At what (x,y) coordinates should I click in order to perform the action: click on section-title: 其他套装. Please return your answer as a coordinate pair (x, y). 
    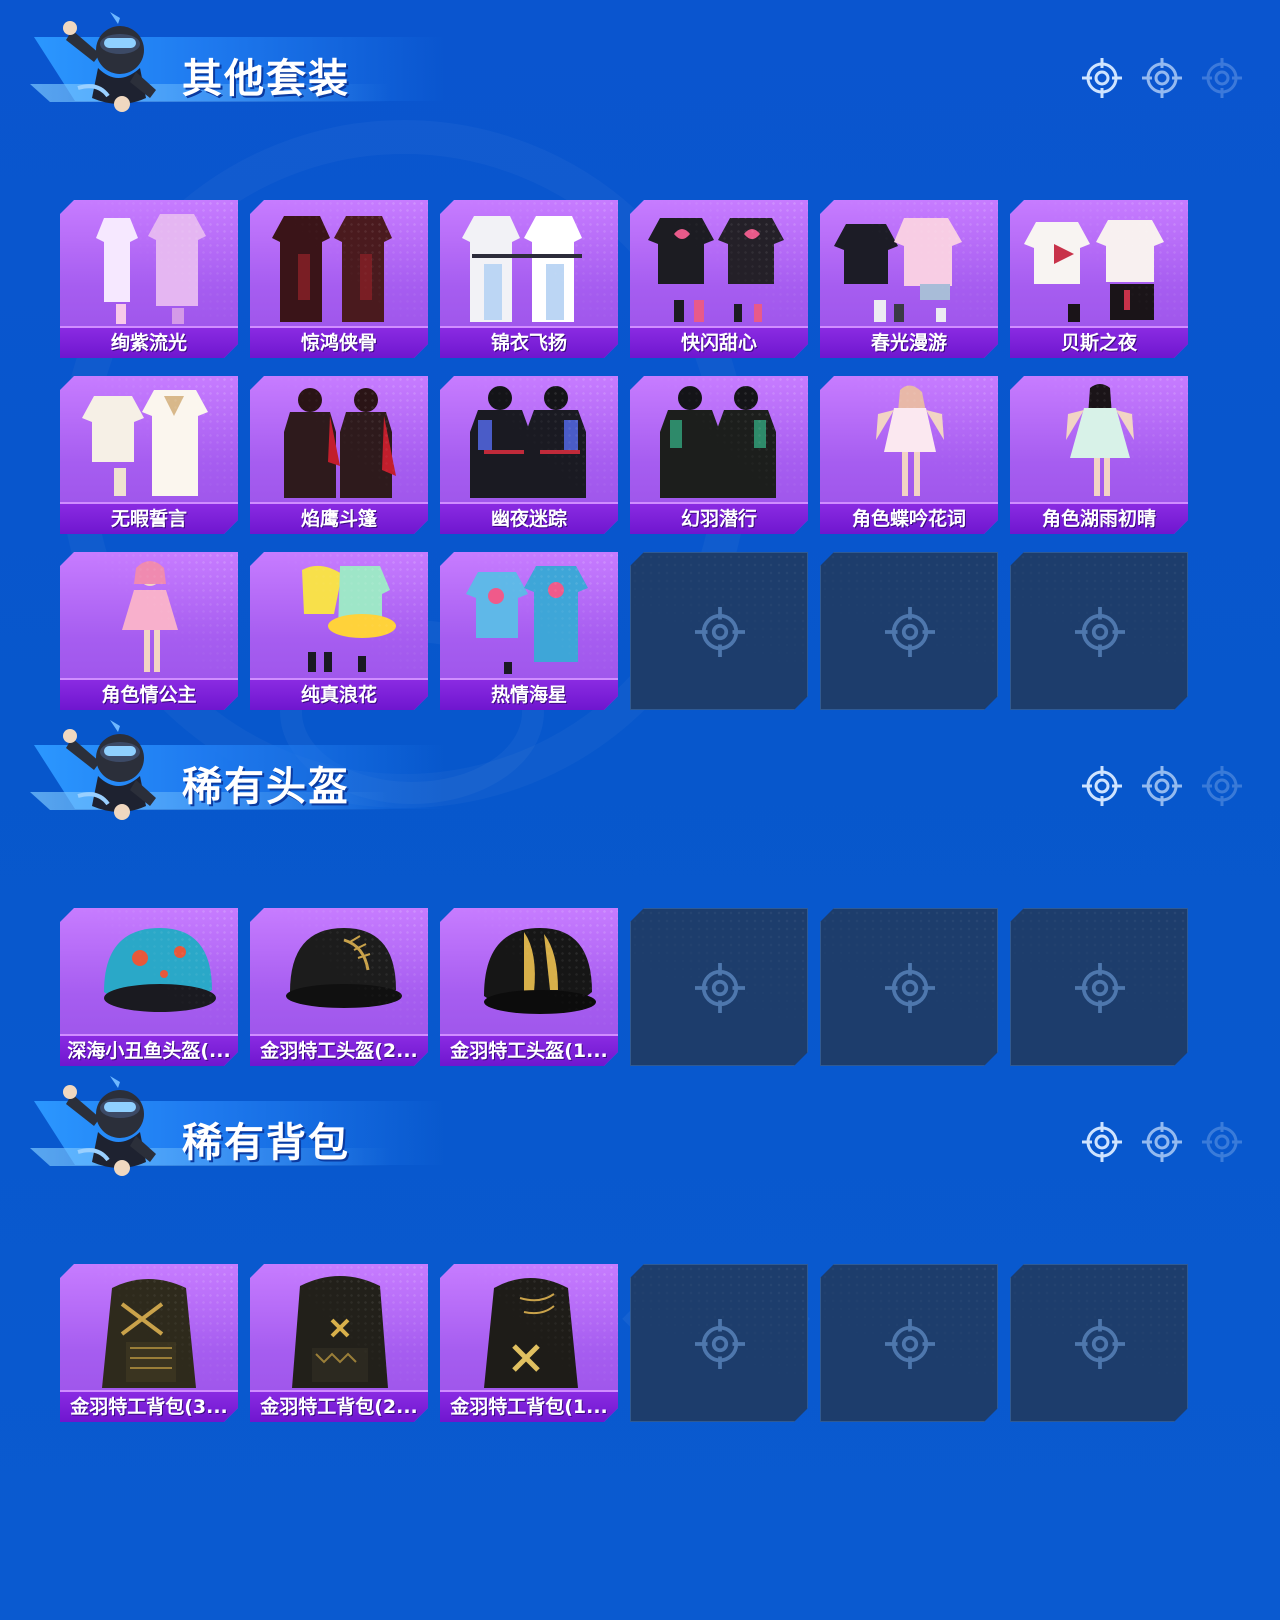
    Looking at the image, I should click on (266, 79).